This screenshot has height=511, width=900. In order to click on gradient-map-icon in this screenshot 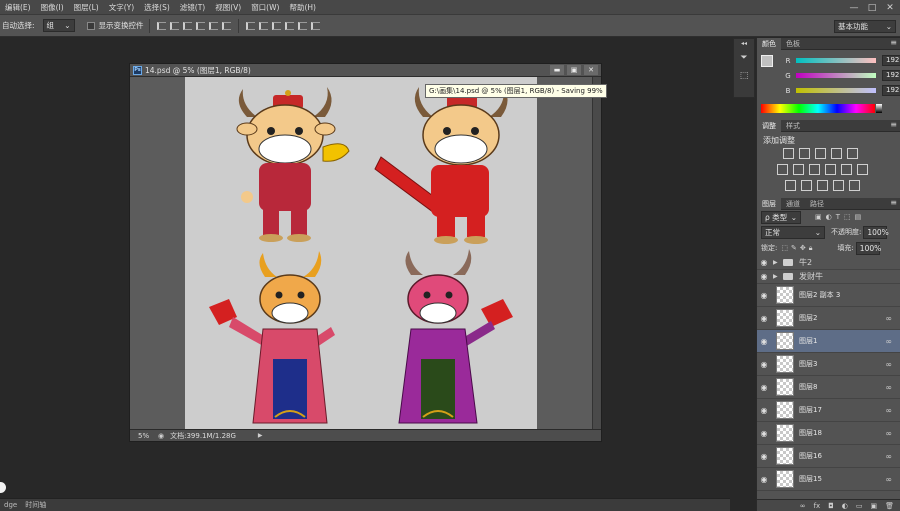, I will do `click(854, 185)`.